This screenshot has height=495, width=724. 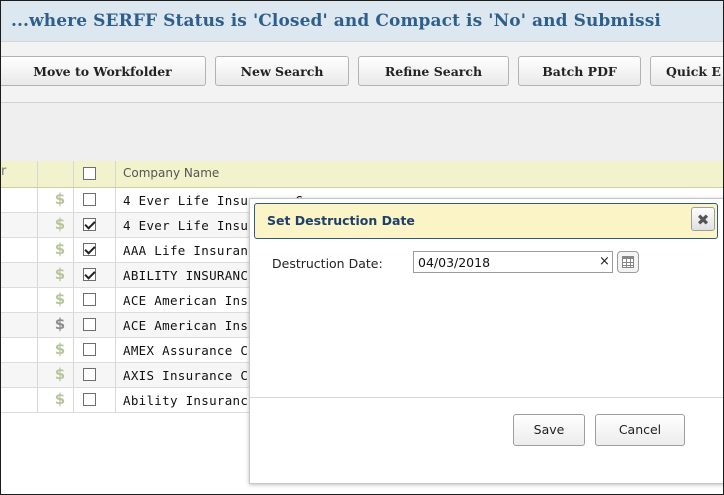 What do you see at coordinates (486, 397) in the screenshot?
I see `dialog-footer-divider` at bounding box center [486, 397].